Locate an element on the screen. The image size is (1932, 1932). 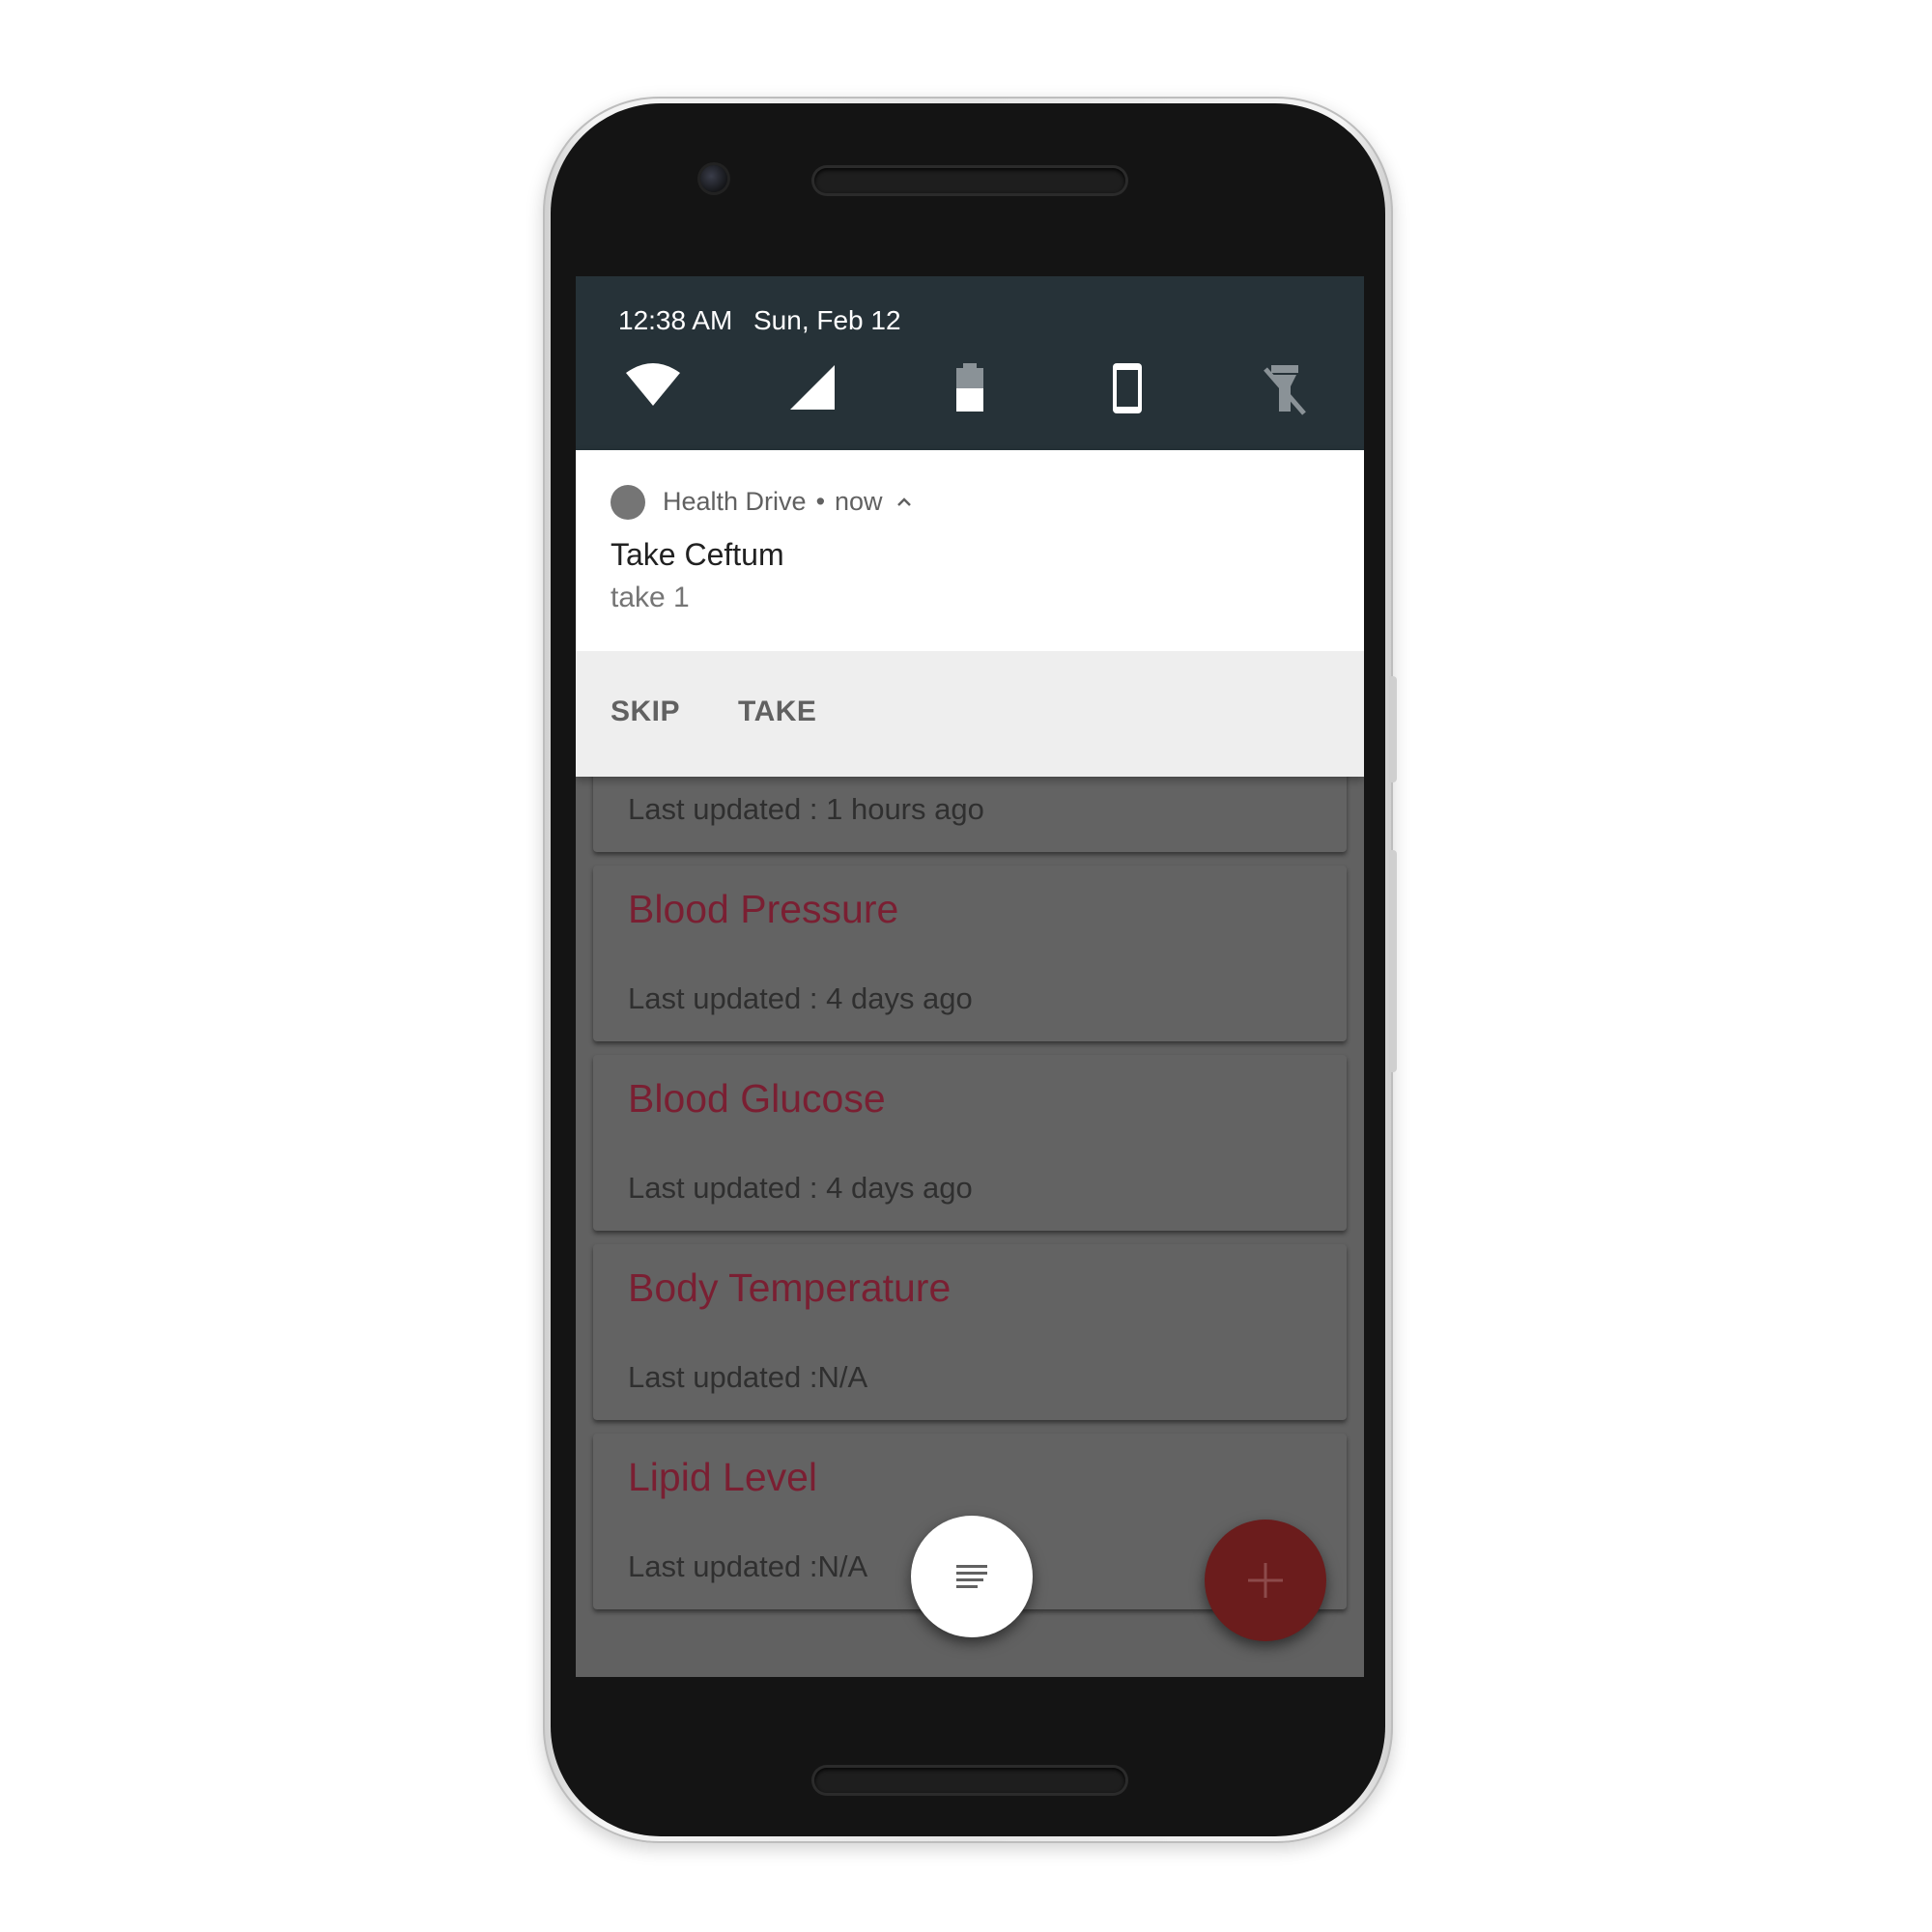
notes-icon is located at coordinates (971, 1576).